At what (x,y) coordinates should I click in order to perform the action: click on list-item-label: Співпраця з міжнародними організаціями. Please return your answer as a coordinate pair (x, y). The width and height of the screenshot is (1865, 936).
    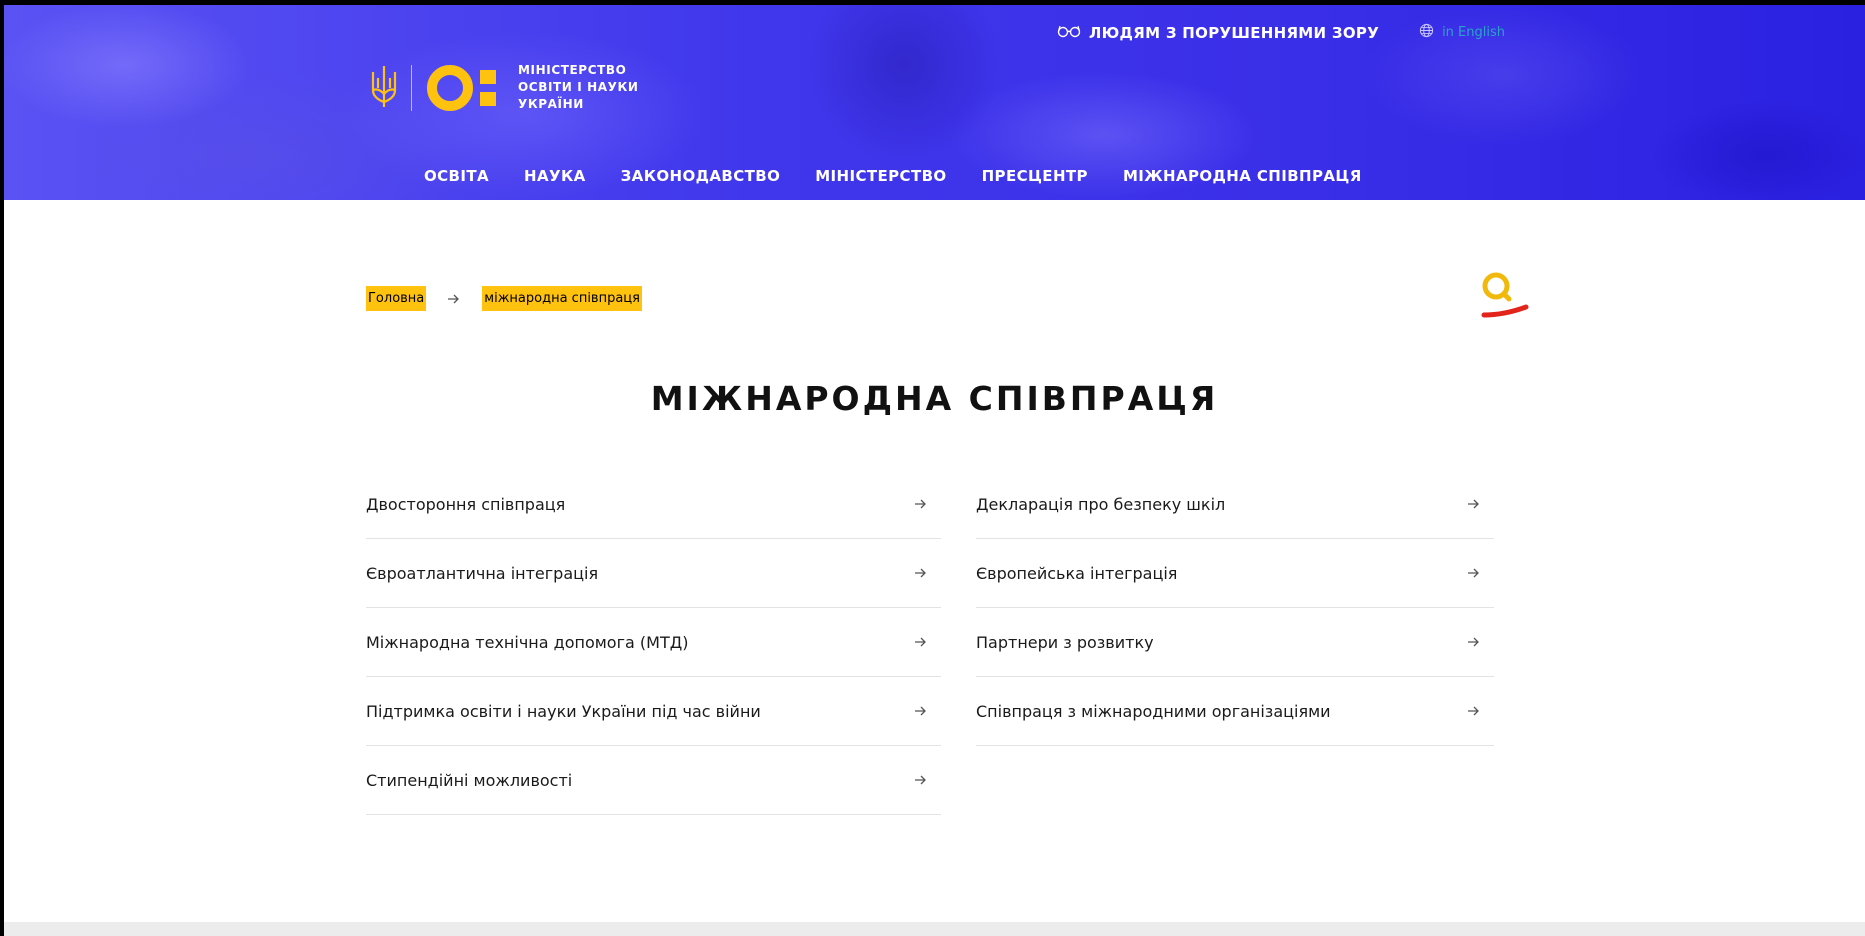
    Looking at the image, I should click on (1153, 711).